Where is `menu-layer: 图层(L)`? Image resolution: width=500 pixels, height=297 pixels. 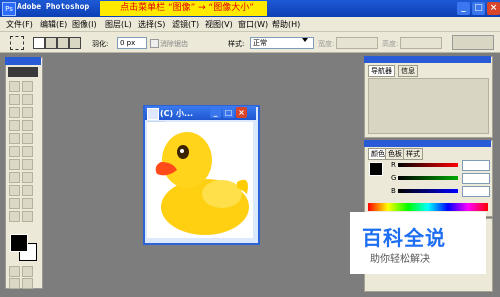 menu-layer: 图层(L) is located at coordinates (118, 24).